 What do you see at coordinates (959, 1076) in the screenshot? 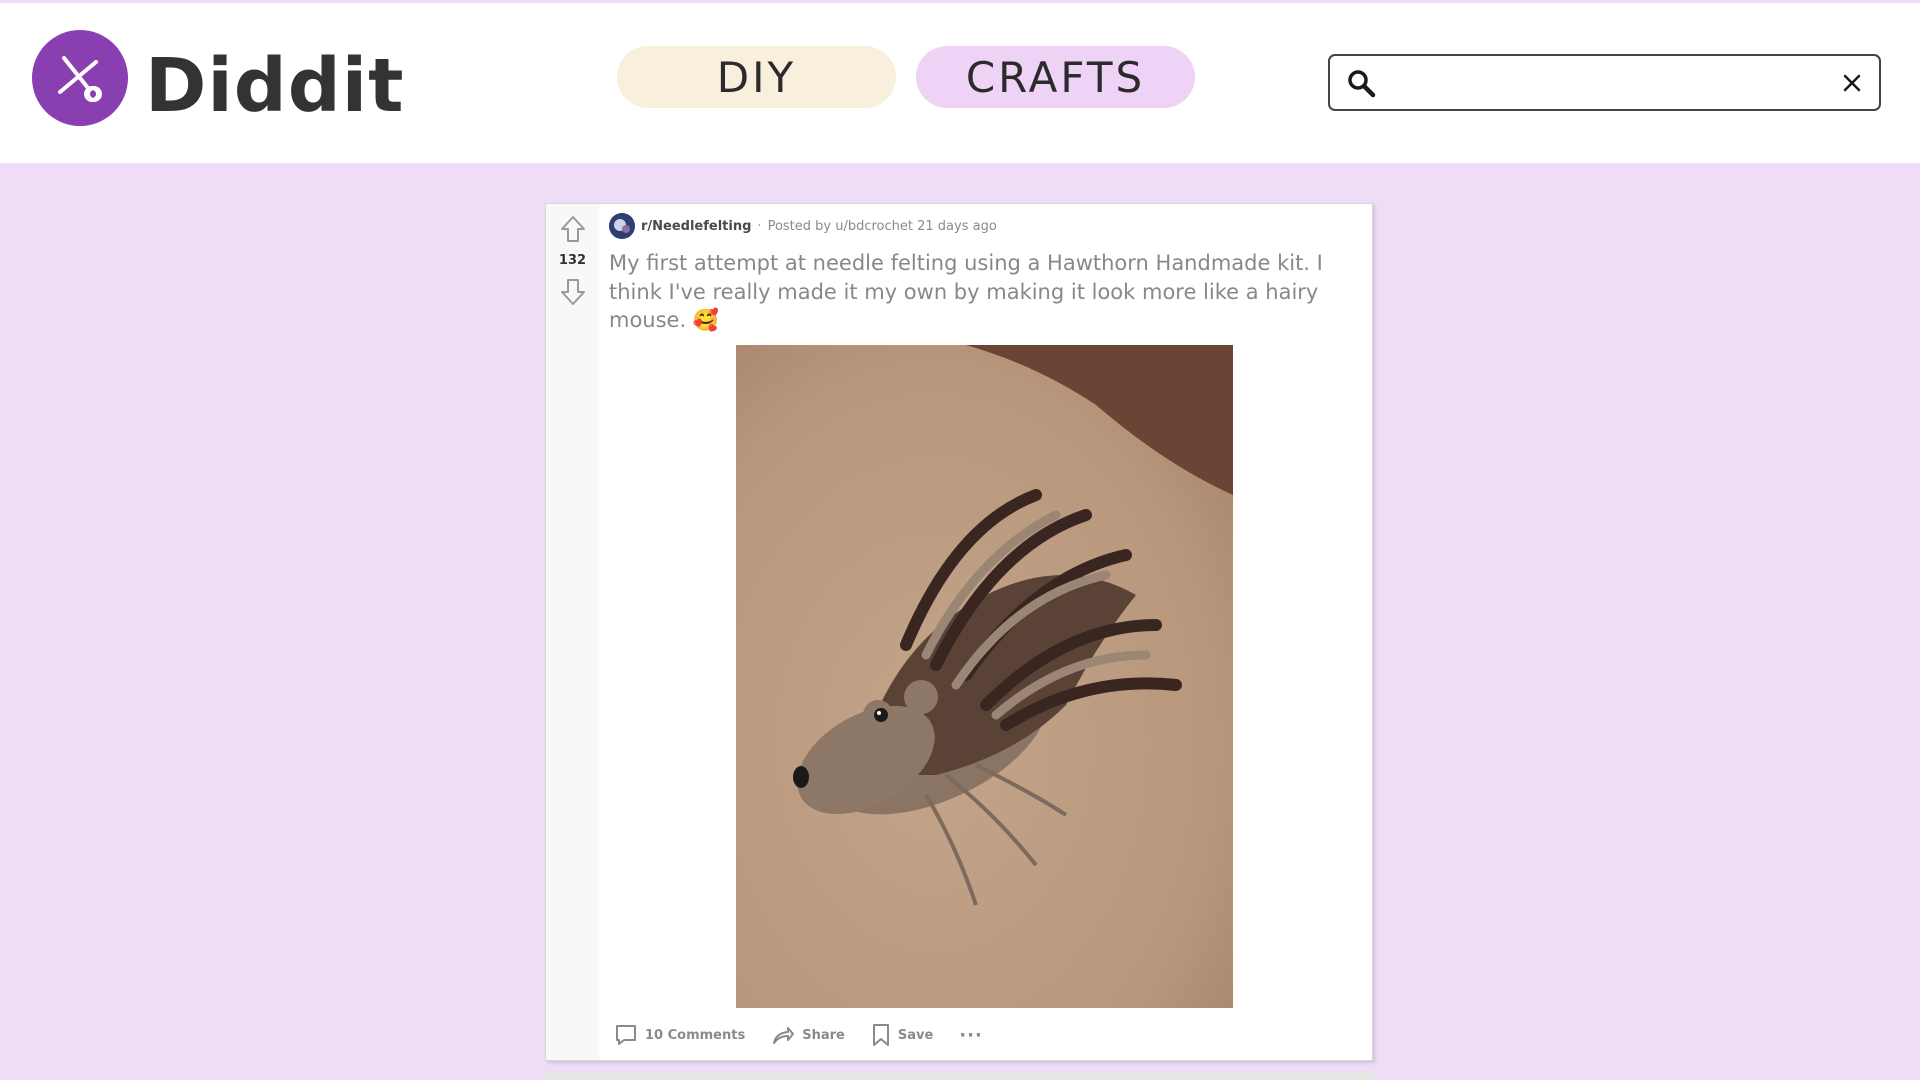
I see `next-card-edge` at bounding box center [959, 1076].